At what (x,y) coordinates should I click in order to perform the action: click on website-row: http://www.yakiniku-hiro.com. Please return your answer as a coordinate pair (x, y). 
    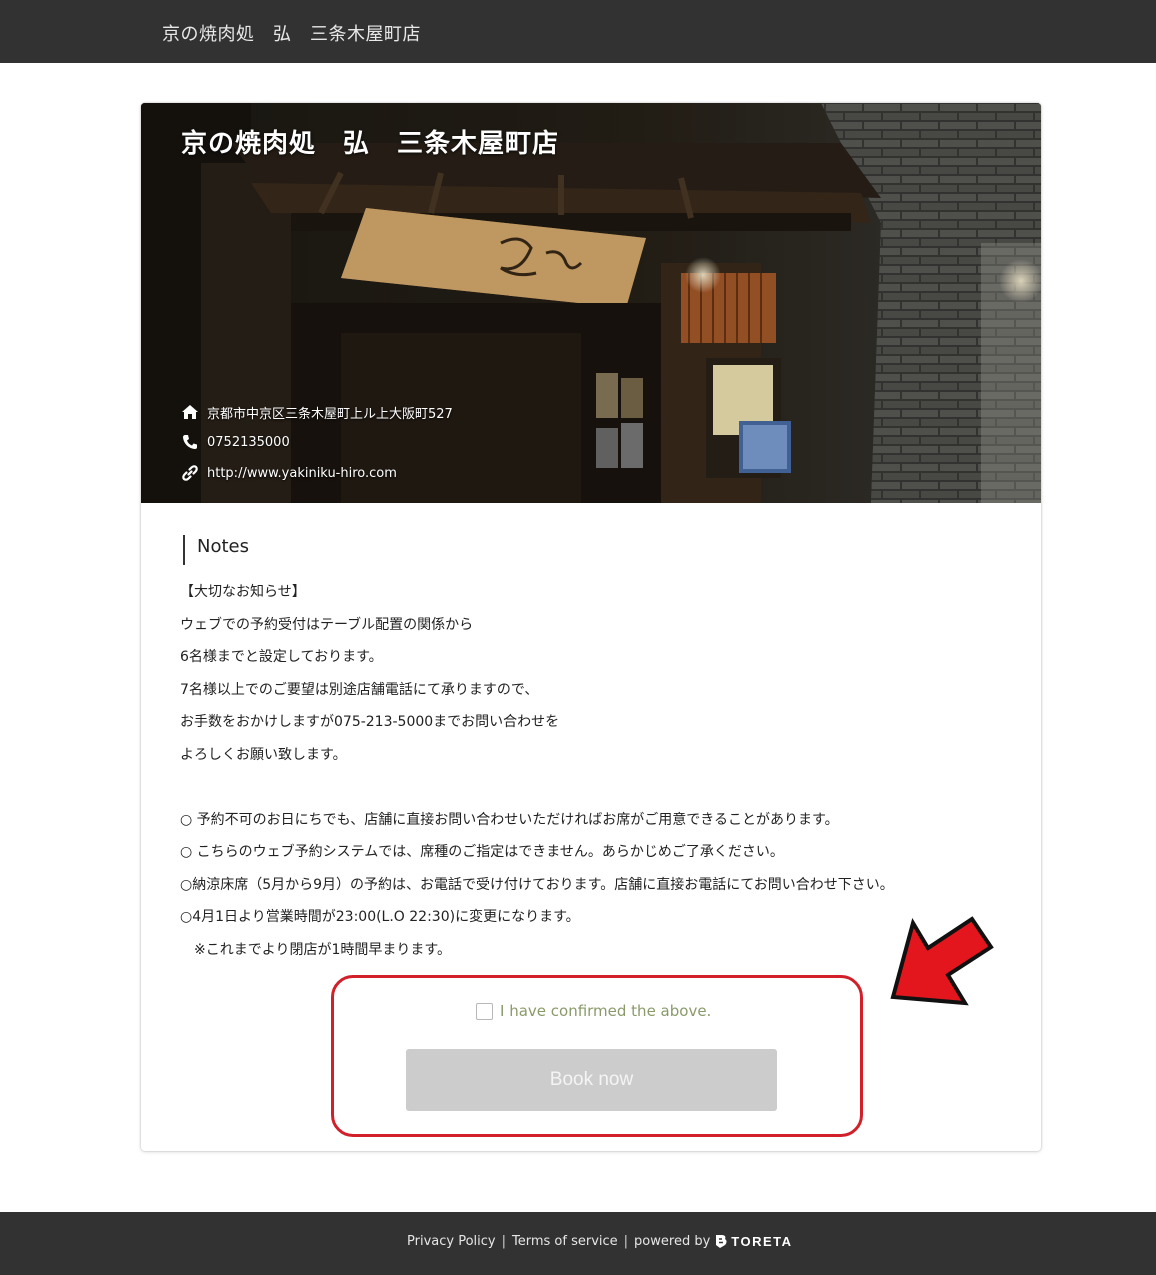
    Looking at the image, I should click on (289, 473).